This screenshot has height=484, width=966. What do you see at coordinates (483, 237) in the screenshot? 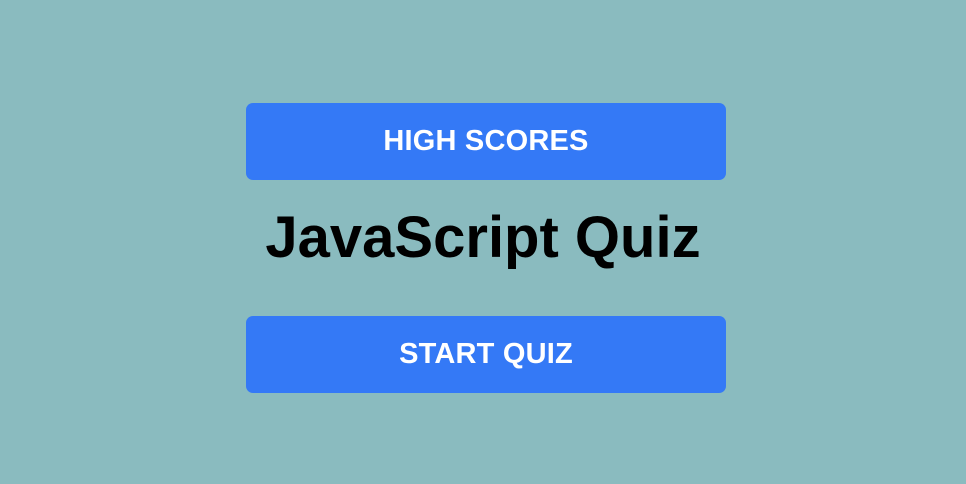
I see `page-title: JavaScript Quiz` at bounding box center [483, 237].